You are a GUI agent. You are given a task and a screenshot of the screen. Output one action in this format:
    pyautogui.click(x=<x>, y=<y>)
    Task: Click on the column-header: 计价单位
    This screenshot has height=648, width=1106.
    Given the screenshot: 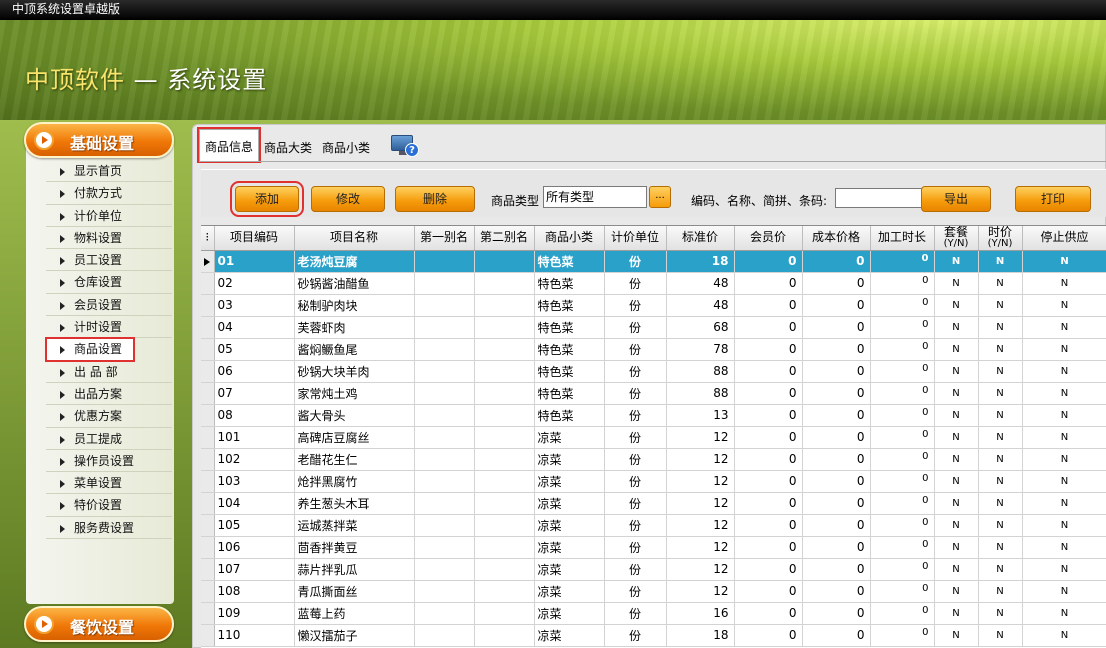 What is the action you would take?
    pyautogui.click(x=635, y=238)
    